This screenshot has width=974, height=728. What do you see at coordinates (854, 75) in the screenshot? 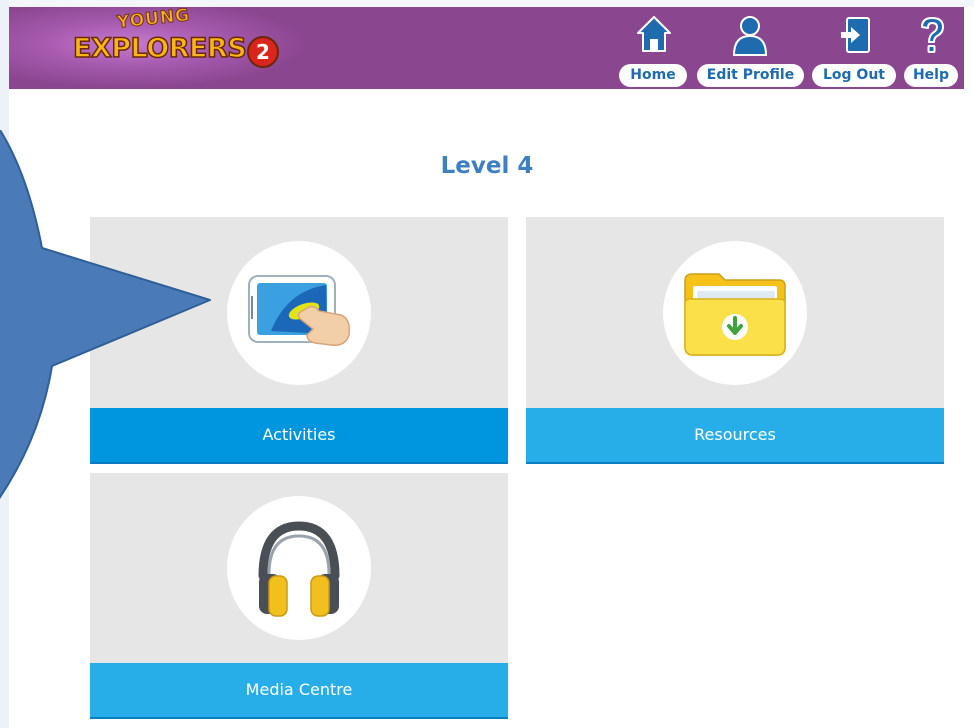
I see `log-out-button: Log Out` at bounding box center [854, 75].